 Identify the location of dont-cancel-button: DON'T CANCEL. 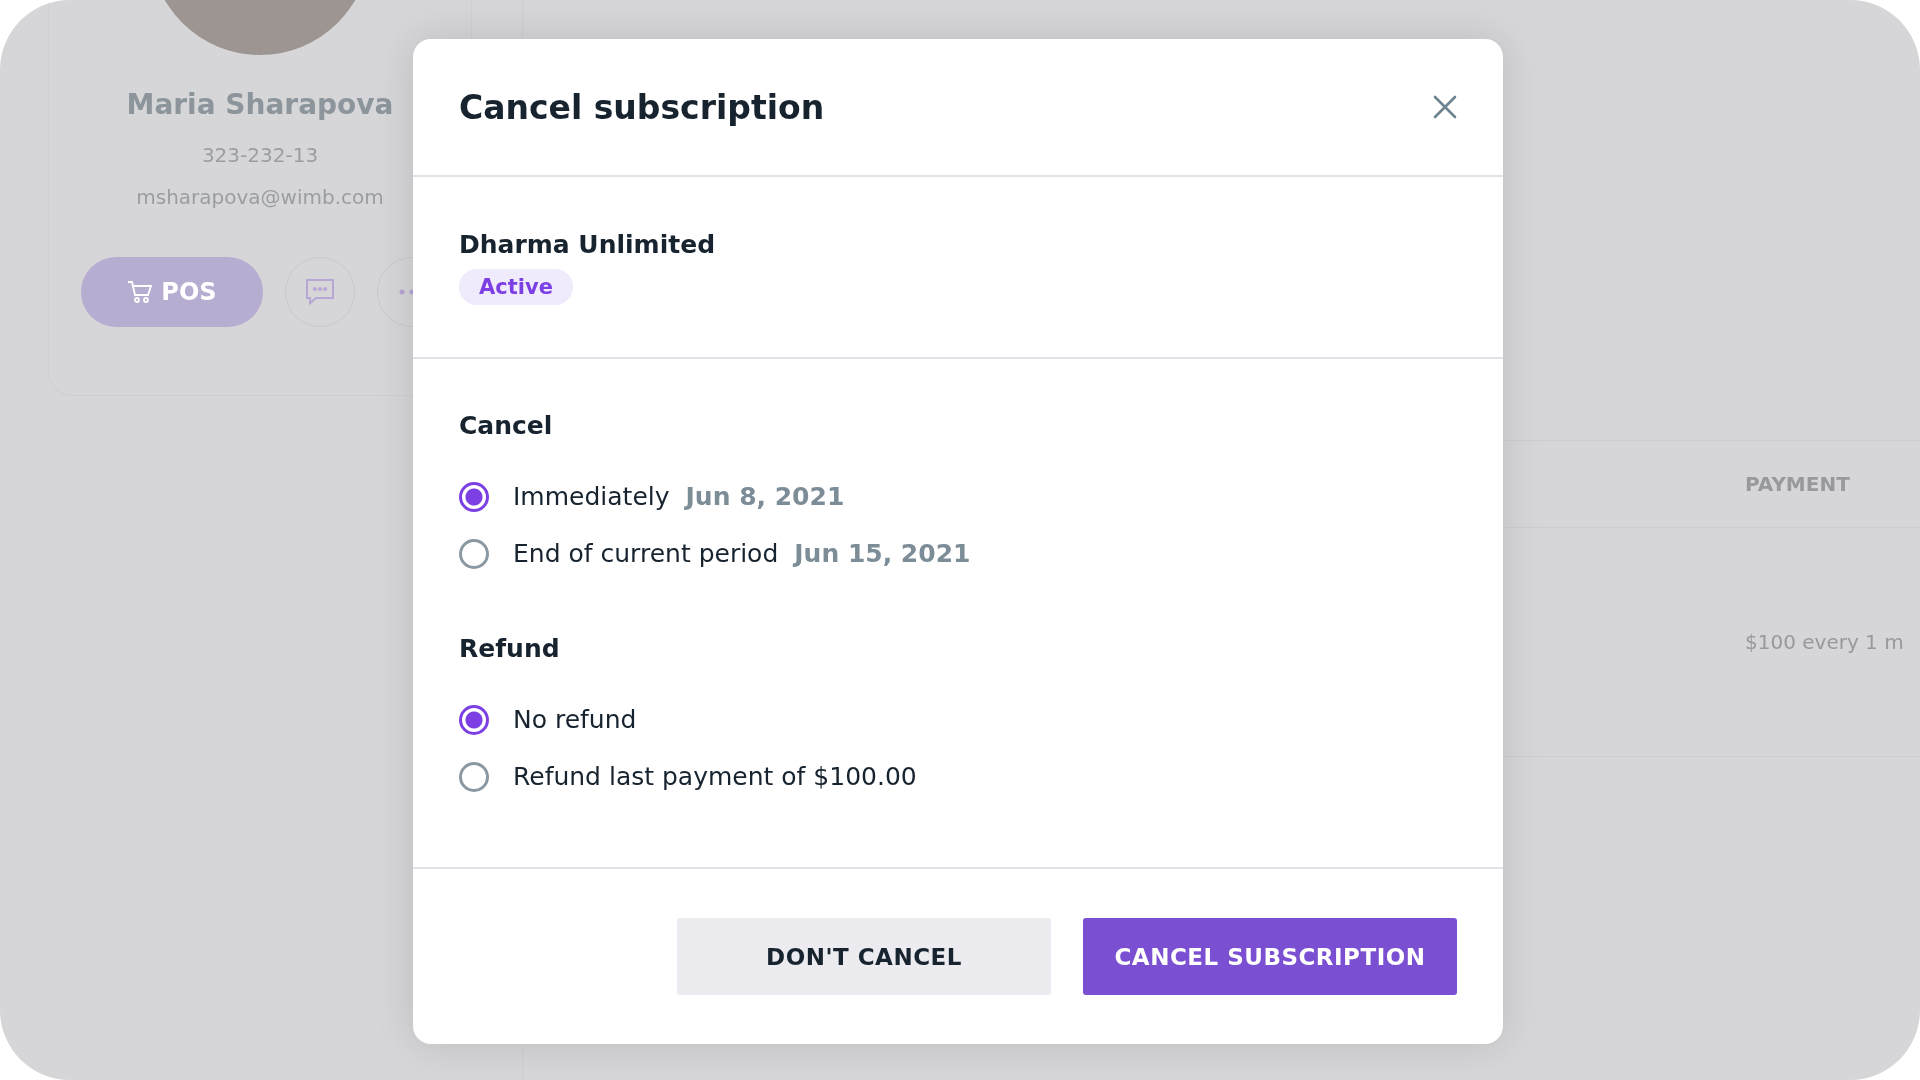
(864, 956).